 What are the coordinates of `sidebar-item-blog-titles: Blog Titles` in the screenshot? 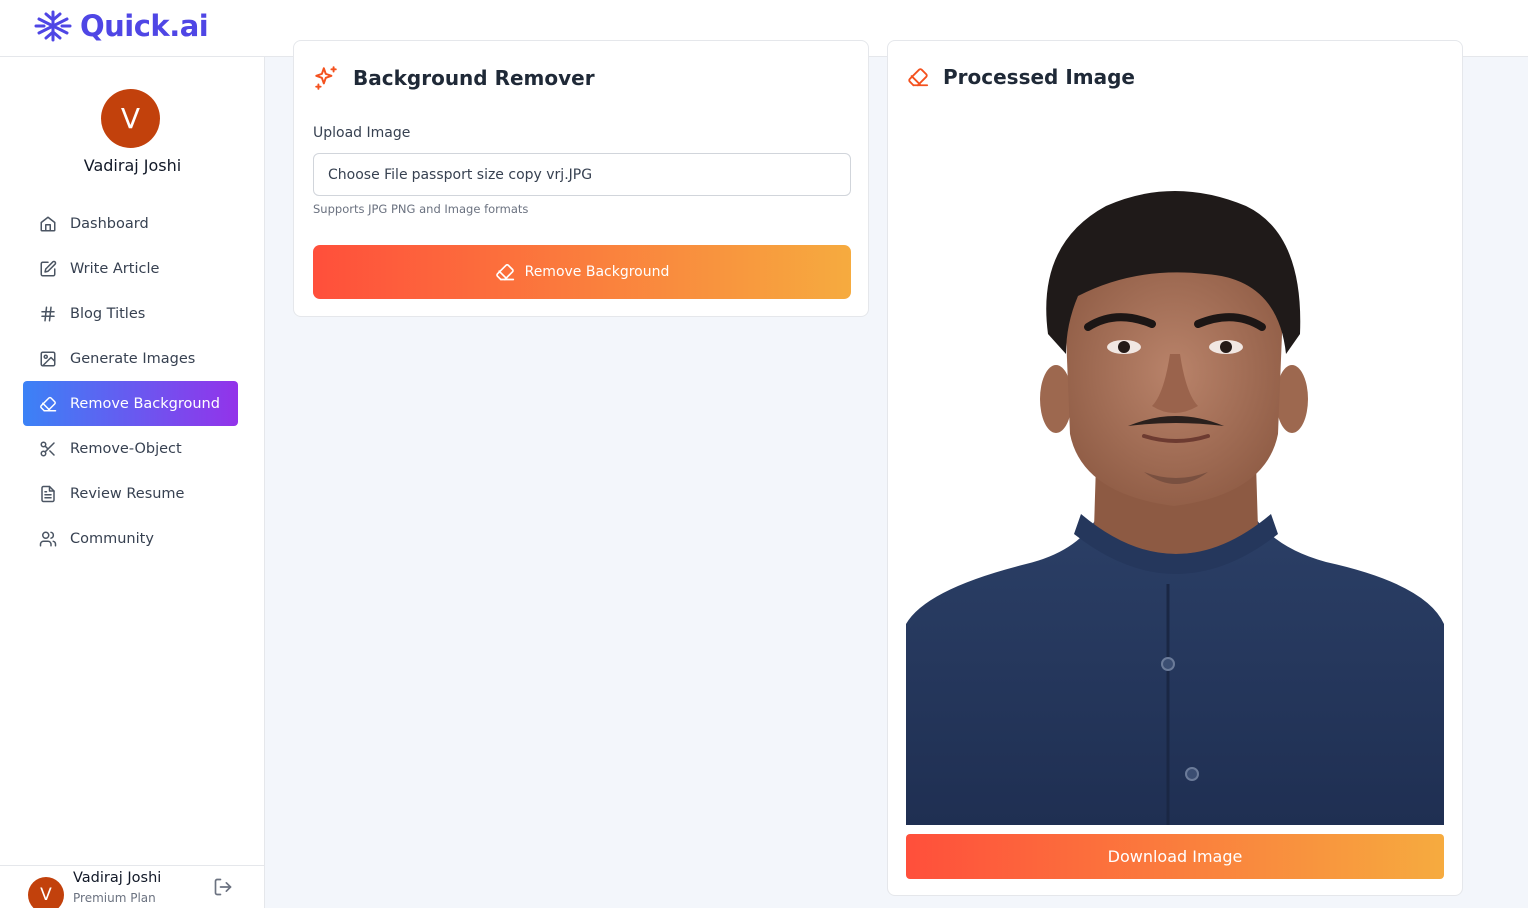 It's located at (130, 313).